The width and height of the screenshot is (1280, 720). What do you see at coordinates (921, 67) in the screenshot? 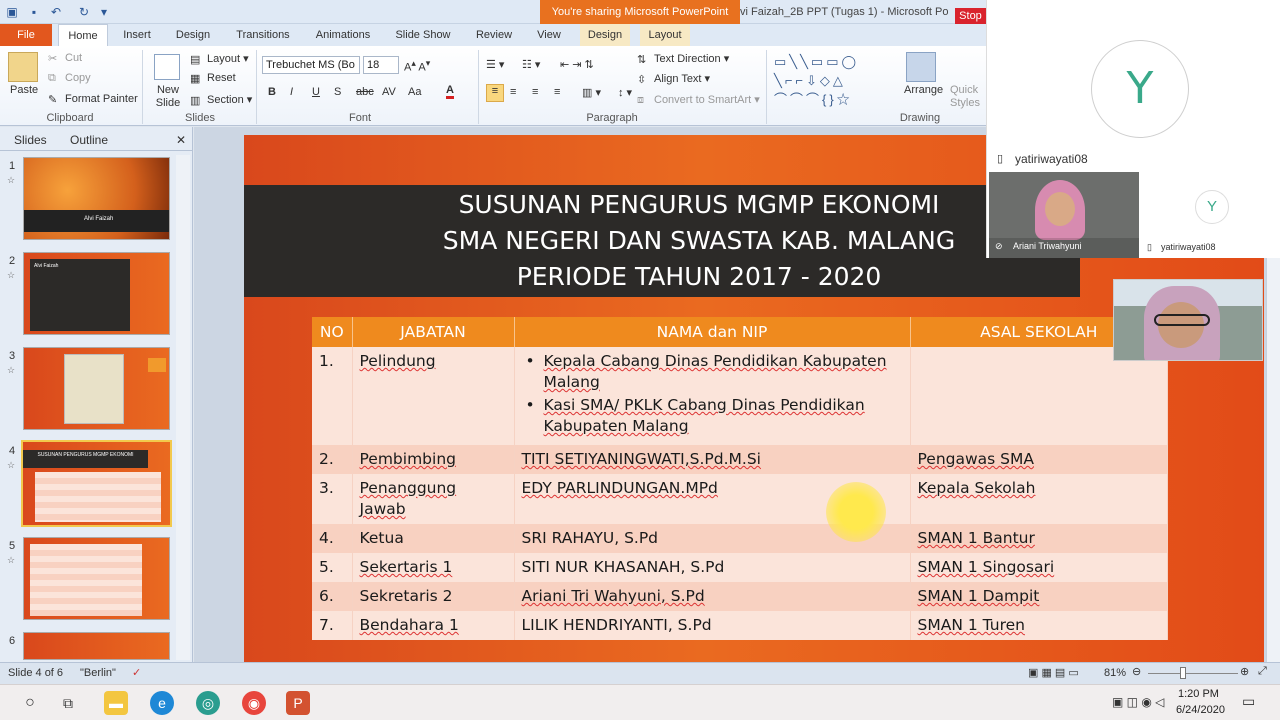
I see `arrange-icon` at bounding box center [921, 67].